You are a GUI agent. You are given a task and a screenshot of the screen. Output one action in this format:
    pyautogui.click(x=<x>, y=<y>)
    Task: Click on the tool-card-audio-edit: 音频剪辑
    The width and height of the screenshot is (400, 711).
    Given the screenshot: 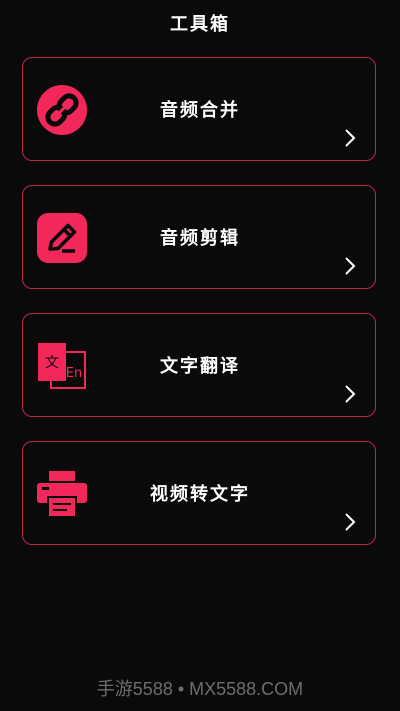 What is the action you would take?
    pyautogui.click(x=199, y=237)
    